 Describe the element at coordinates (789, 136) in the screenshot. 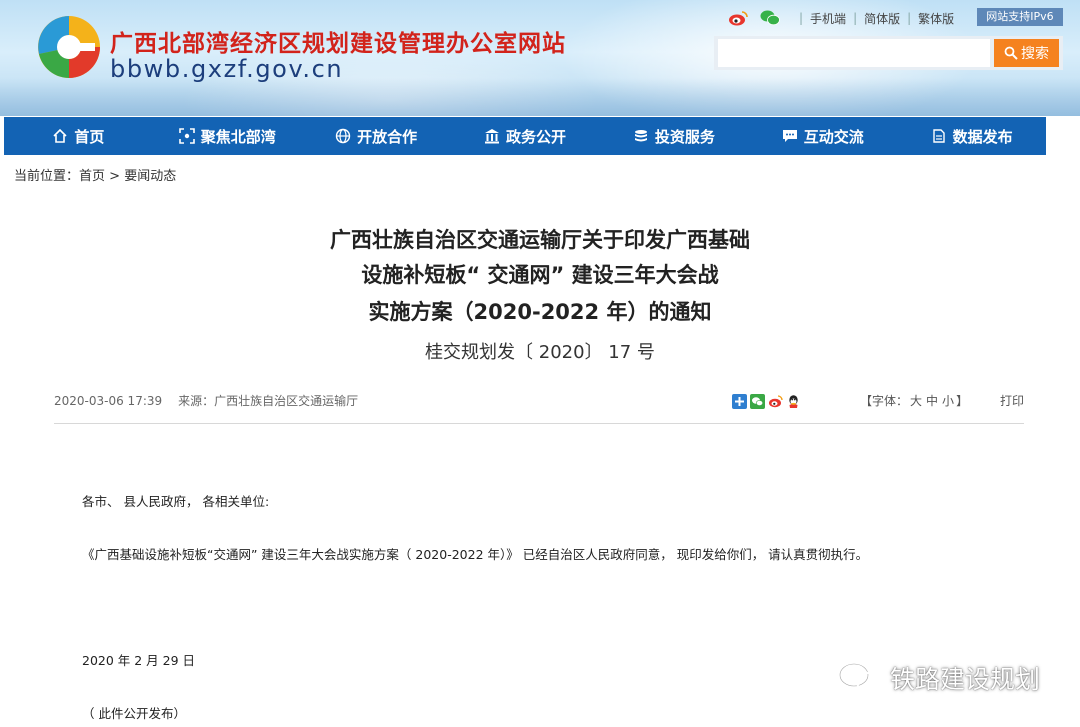

I see `chat-icon` at that location.